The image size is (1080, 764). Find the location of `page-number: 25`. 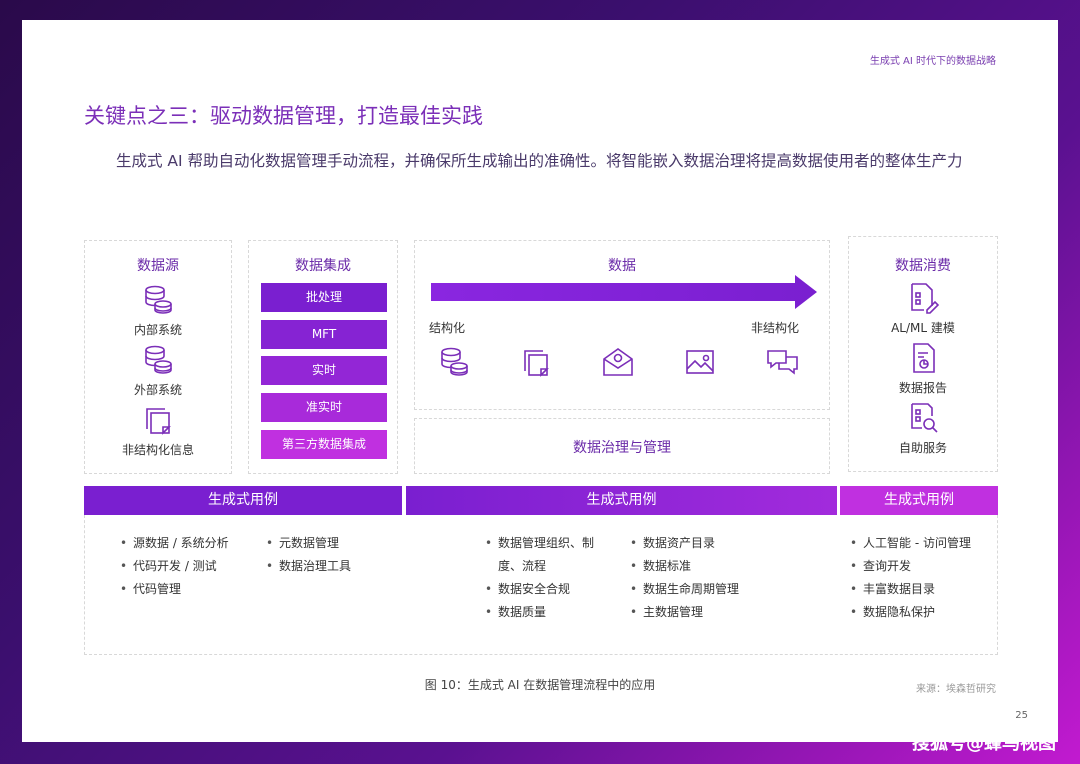

page-number: 25 is located at coordinates (1021, 715).